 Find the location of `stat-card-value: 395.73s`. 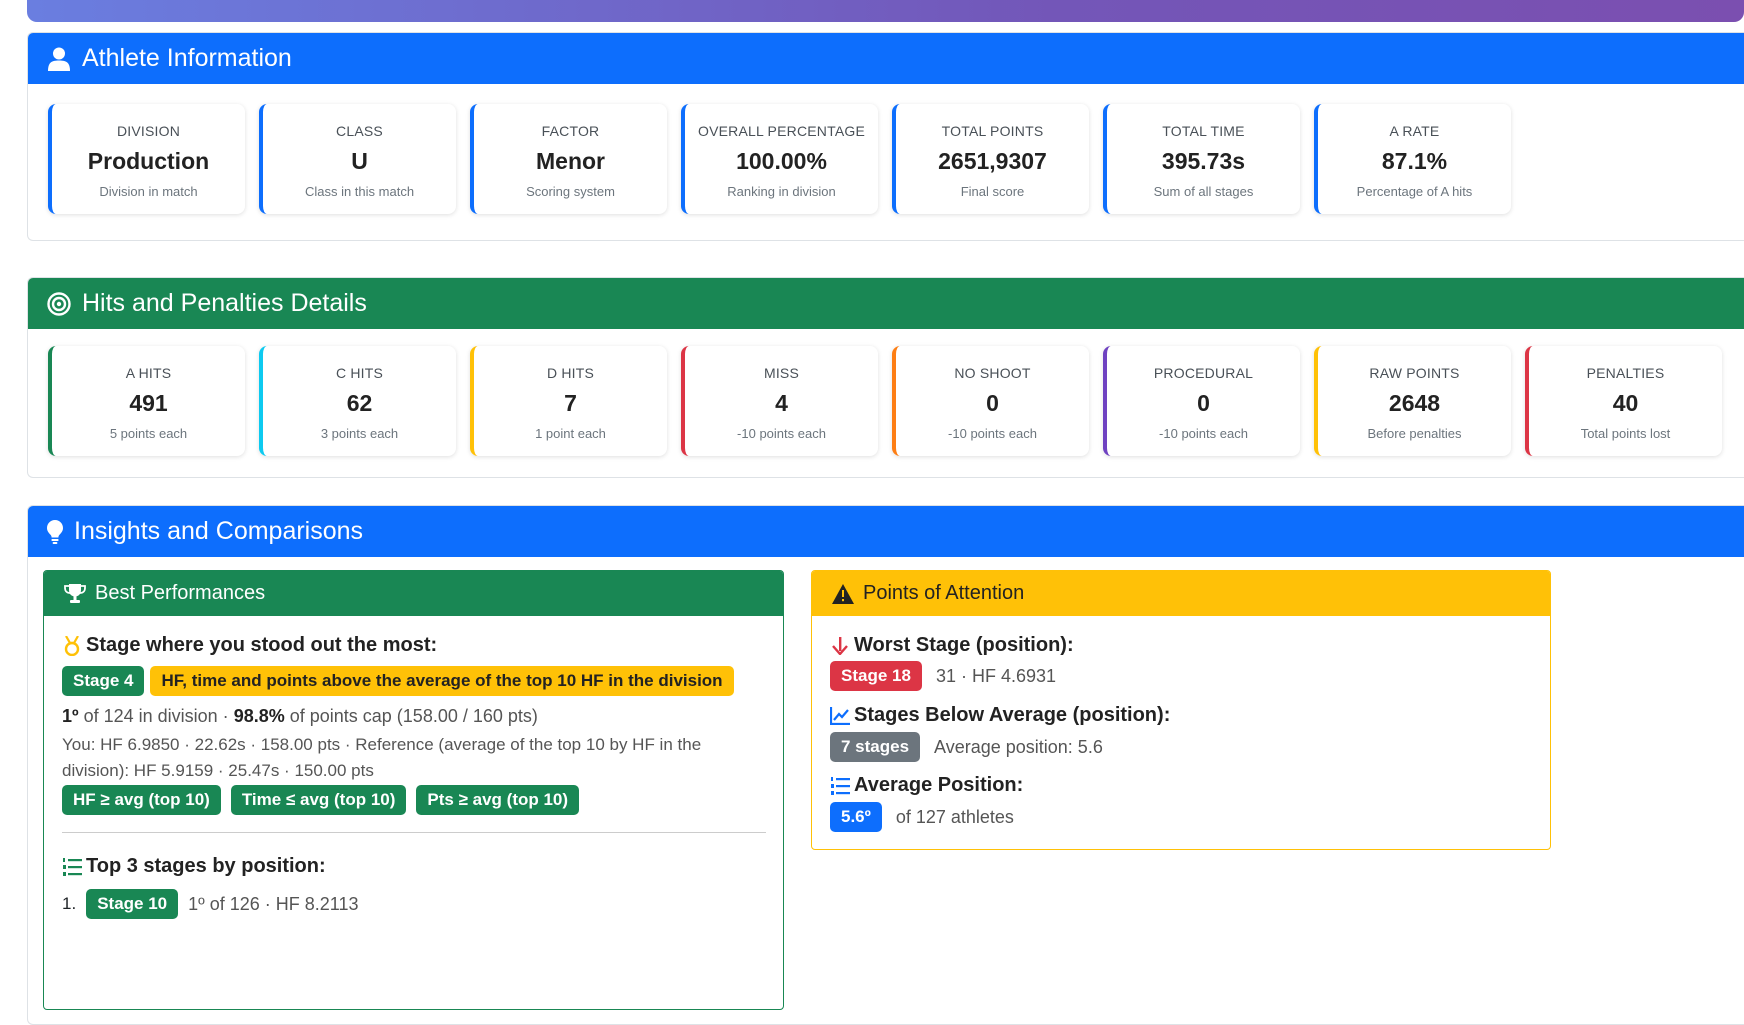

stat-card-value: 395.73s is located at coordinates (1203, 161).